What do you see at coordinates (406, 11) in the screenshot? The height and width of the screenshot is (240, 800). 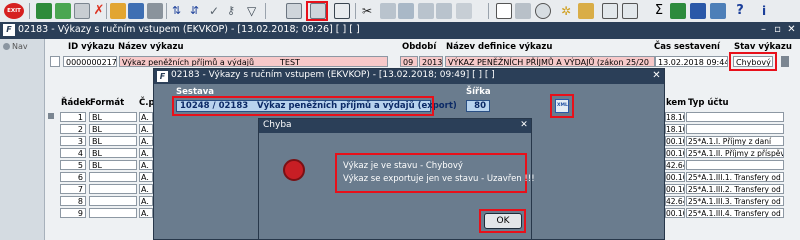 I see `paste-icon` at bounding box center [406, 11].